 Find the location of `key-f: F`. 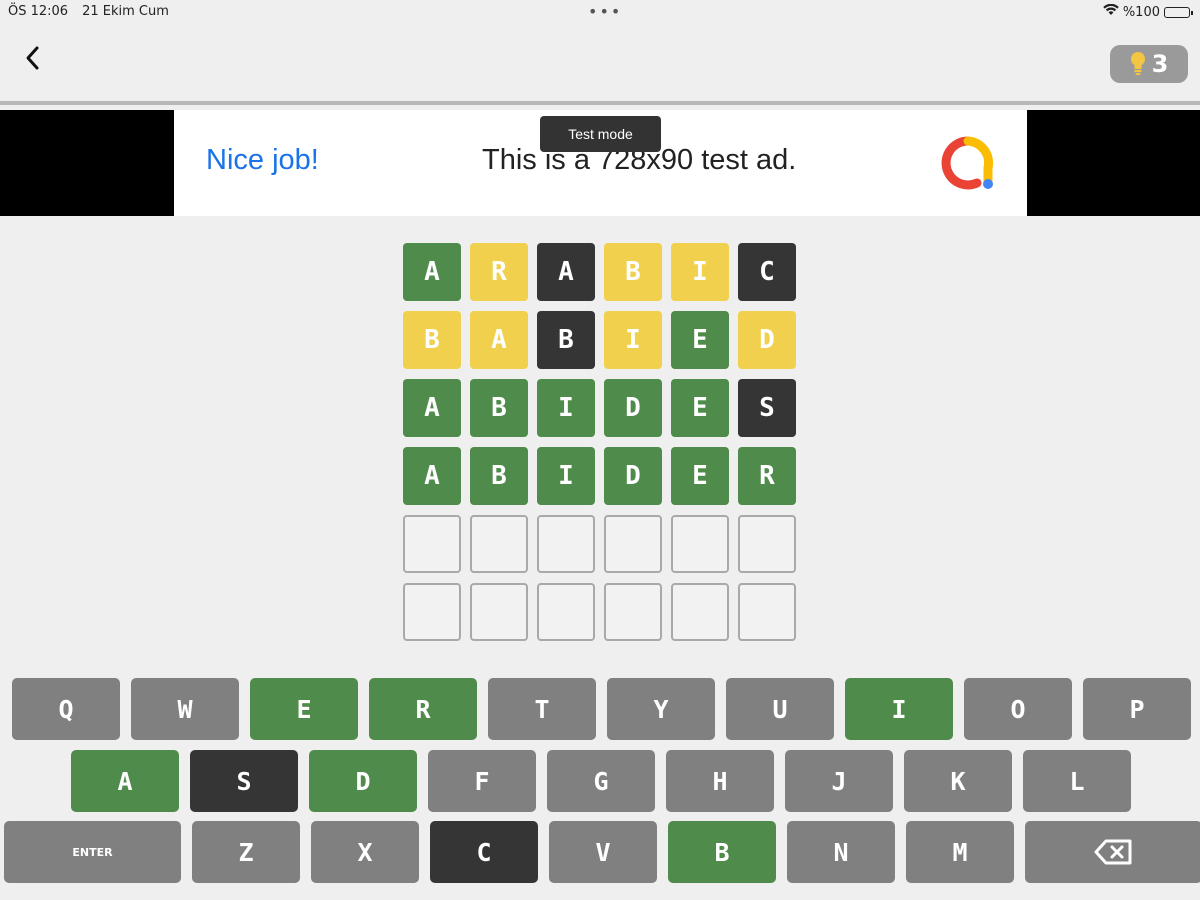

key-f: F is located at coordinates (482, 781).